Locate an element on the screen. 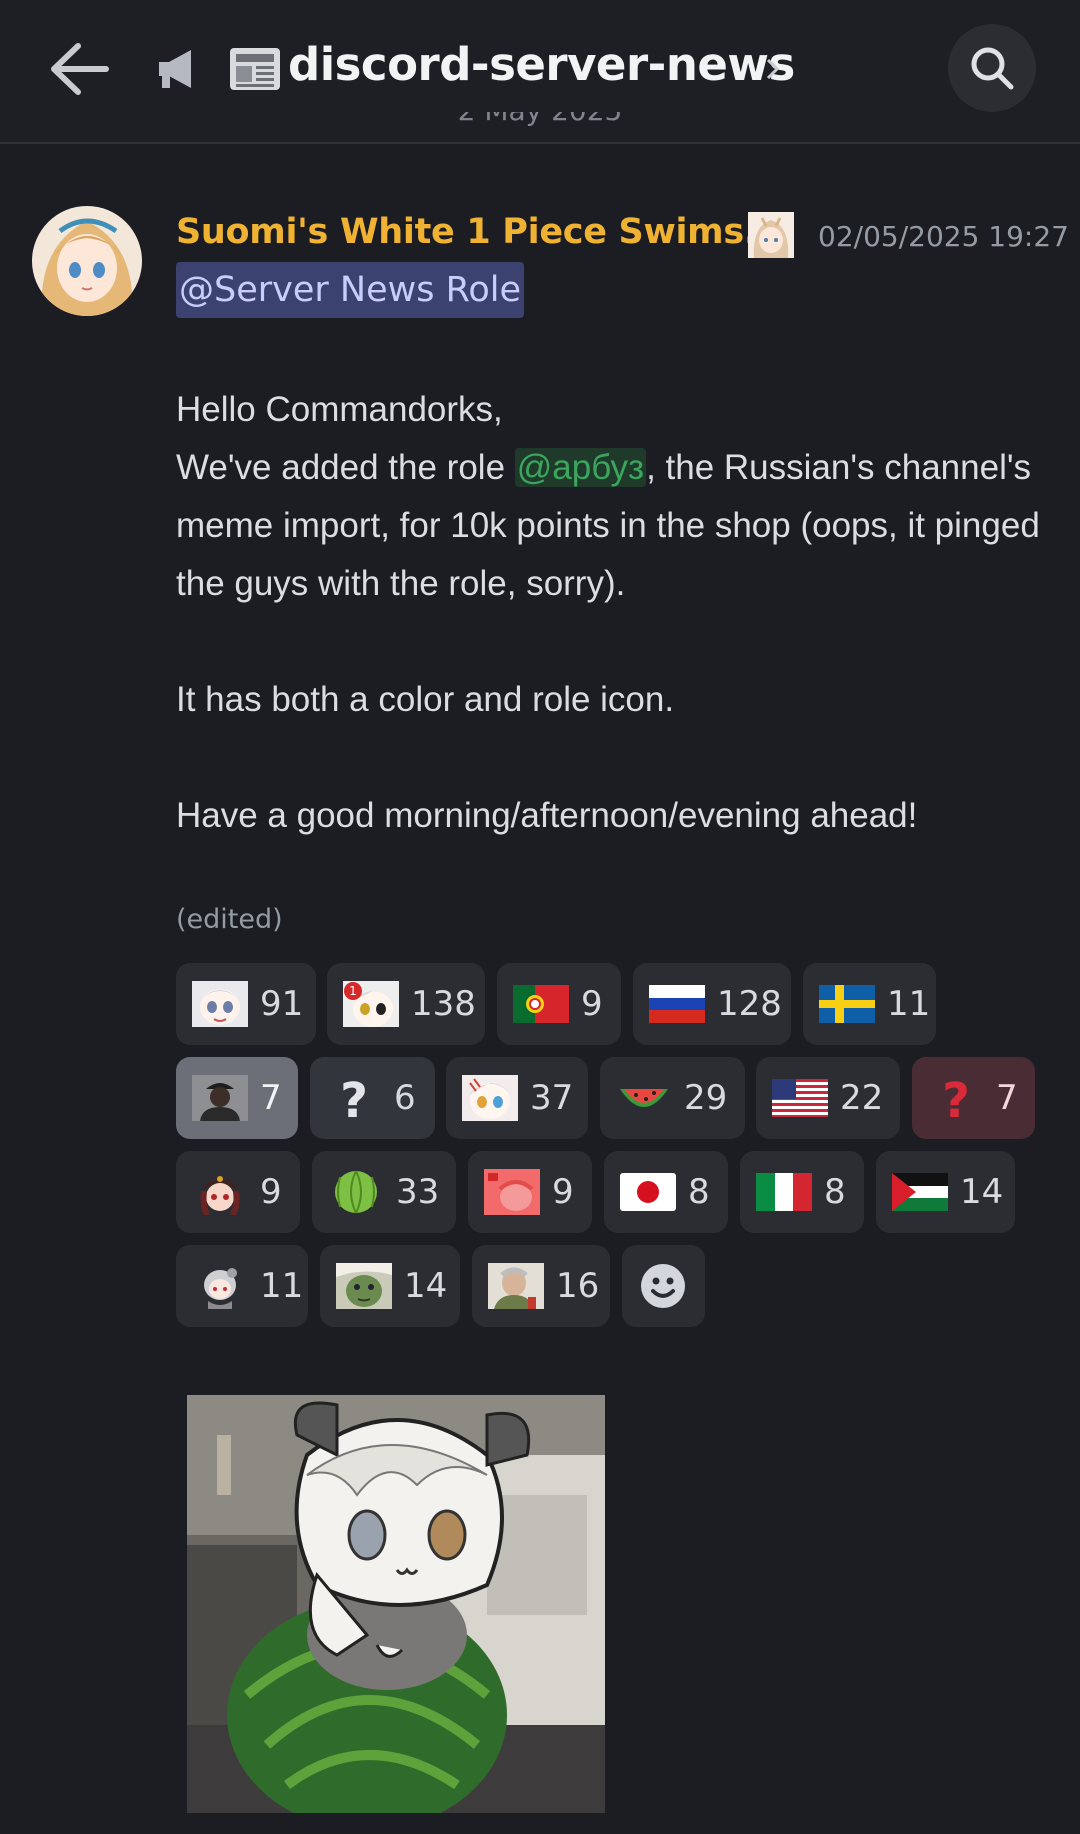  chibi-girl-emoji is located at coordinates (220, 1288).